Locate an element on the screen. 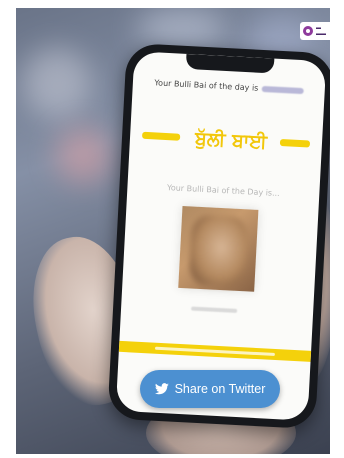 The height and width of the screenshot is (458, 344). blurred-profile-photo is located at coordinates (218, 248).